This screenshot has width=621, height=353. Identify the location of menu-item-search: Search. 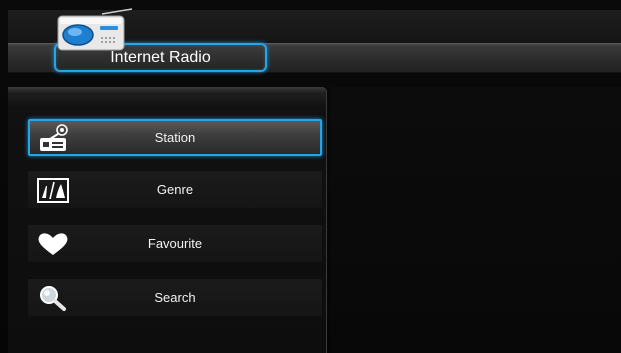
(175, 297).